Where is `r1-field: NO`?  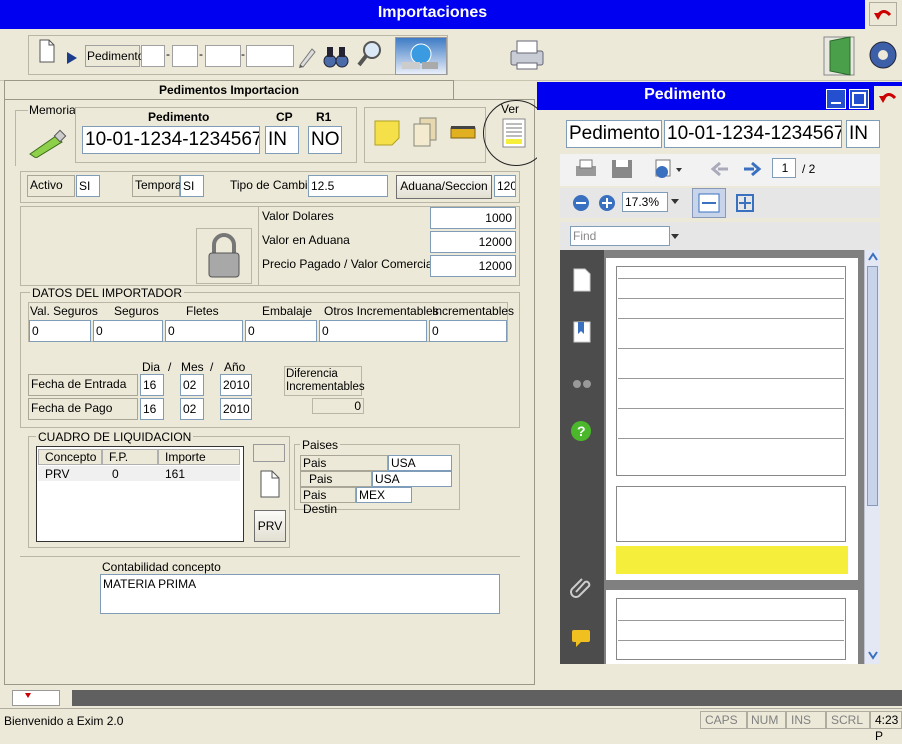
r1-field: NO is located at coordinates (325, 140).